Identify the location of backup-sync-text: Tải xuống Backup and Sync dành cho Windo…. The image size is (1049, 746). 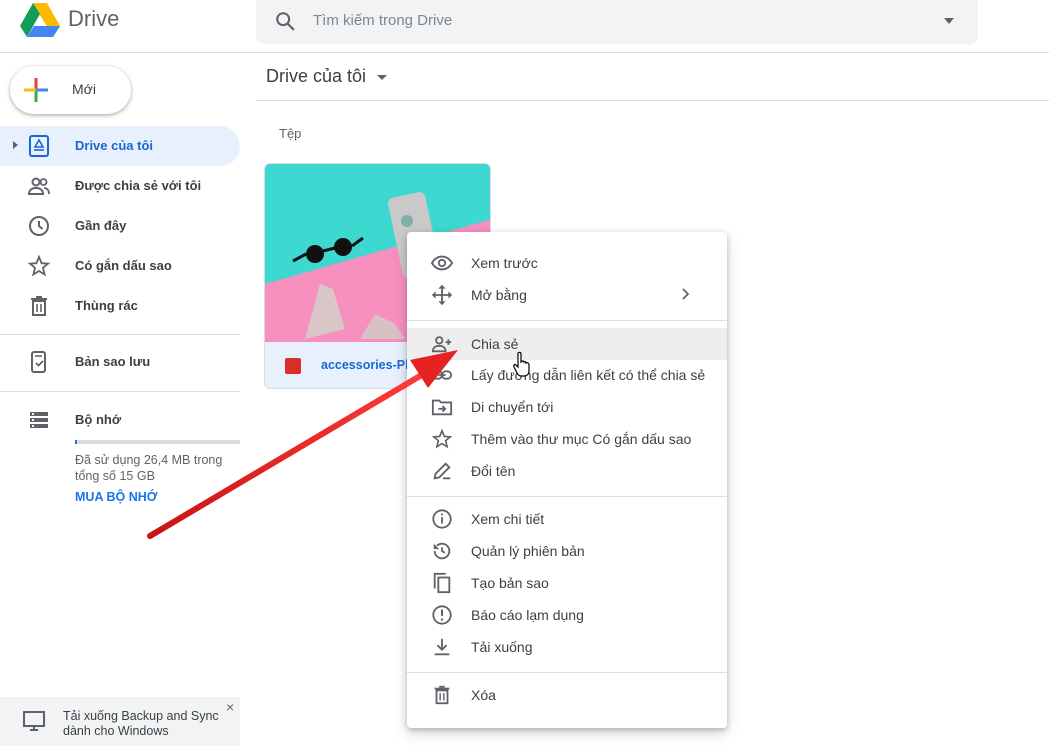
(145, 724).